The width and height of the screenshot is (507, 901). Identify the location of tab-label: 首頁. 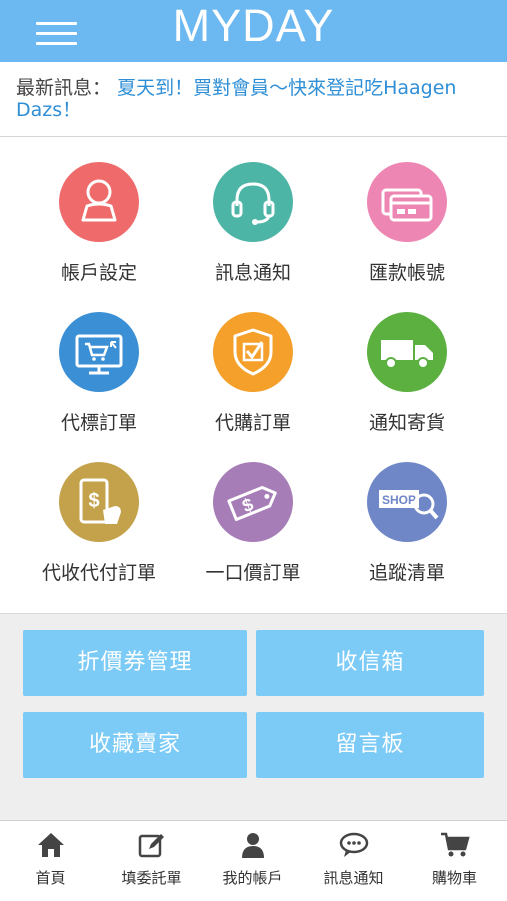
(50, 878).